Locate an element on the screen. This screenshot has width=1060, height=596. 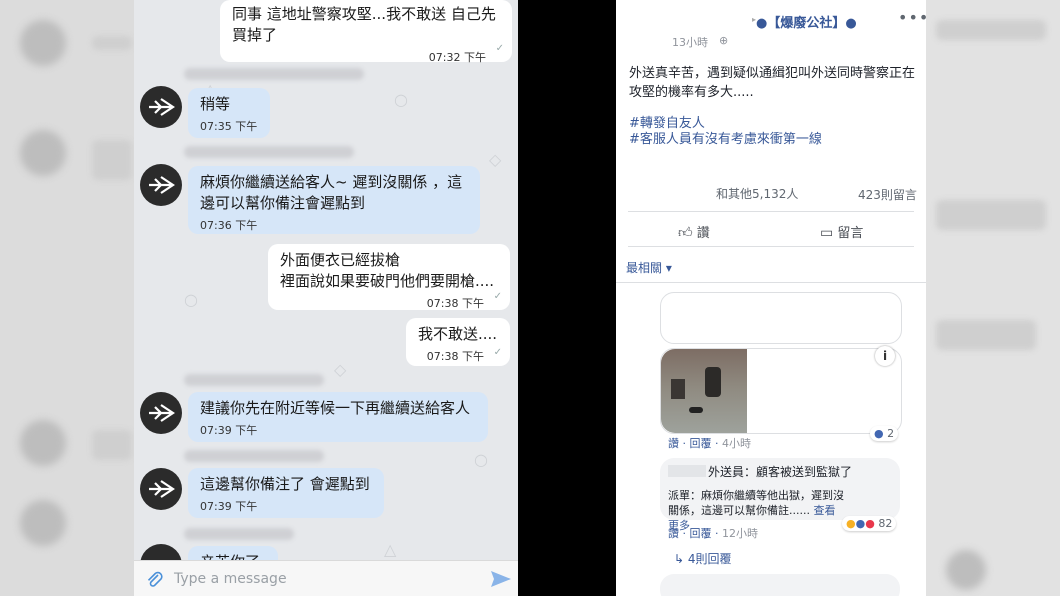
view-replies-link: ↳ 4則回覆 is located at coordinates (703, 558).